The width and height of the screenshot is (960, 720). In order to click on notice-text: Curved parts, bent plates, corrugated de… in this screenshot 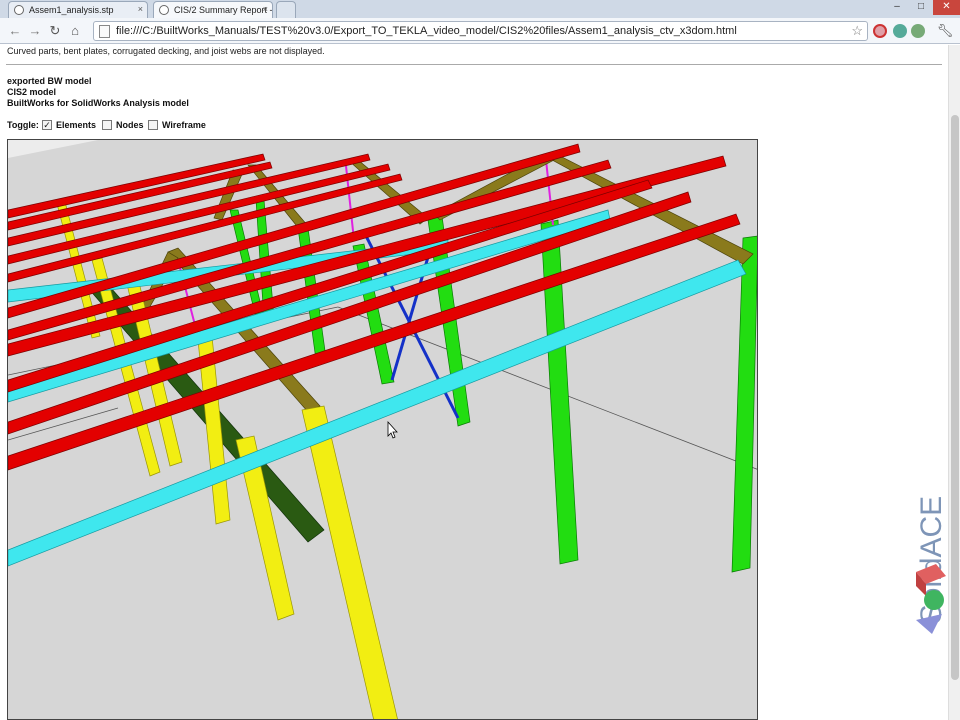, I will do `click(166, 51)`.